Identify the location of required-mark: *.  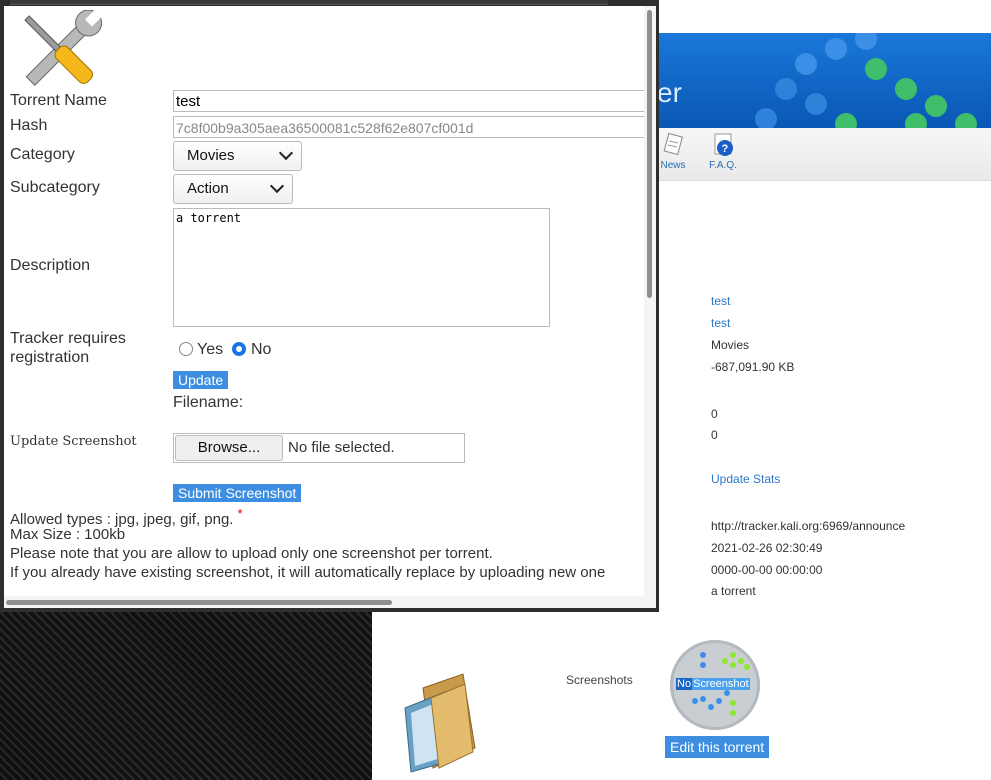
(240, 514).